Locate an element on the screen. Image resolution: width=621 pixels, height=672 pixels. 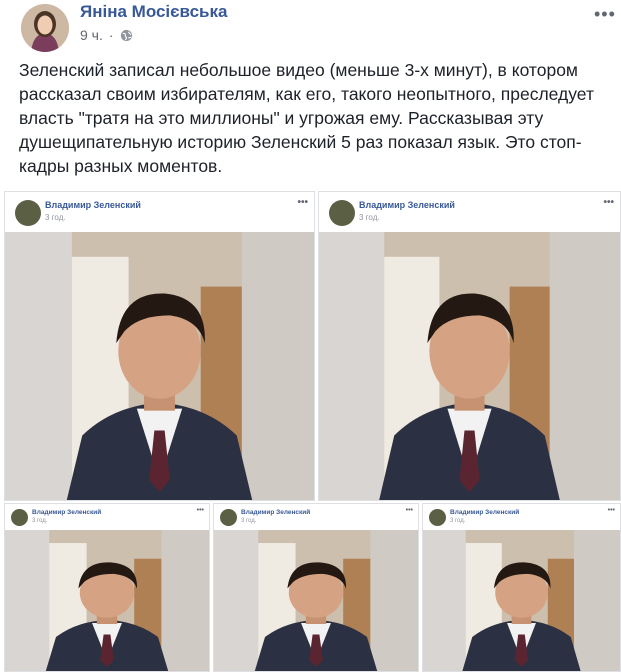
avatar-image is located at coordinates (45, 28).